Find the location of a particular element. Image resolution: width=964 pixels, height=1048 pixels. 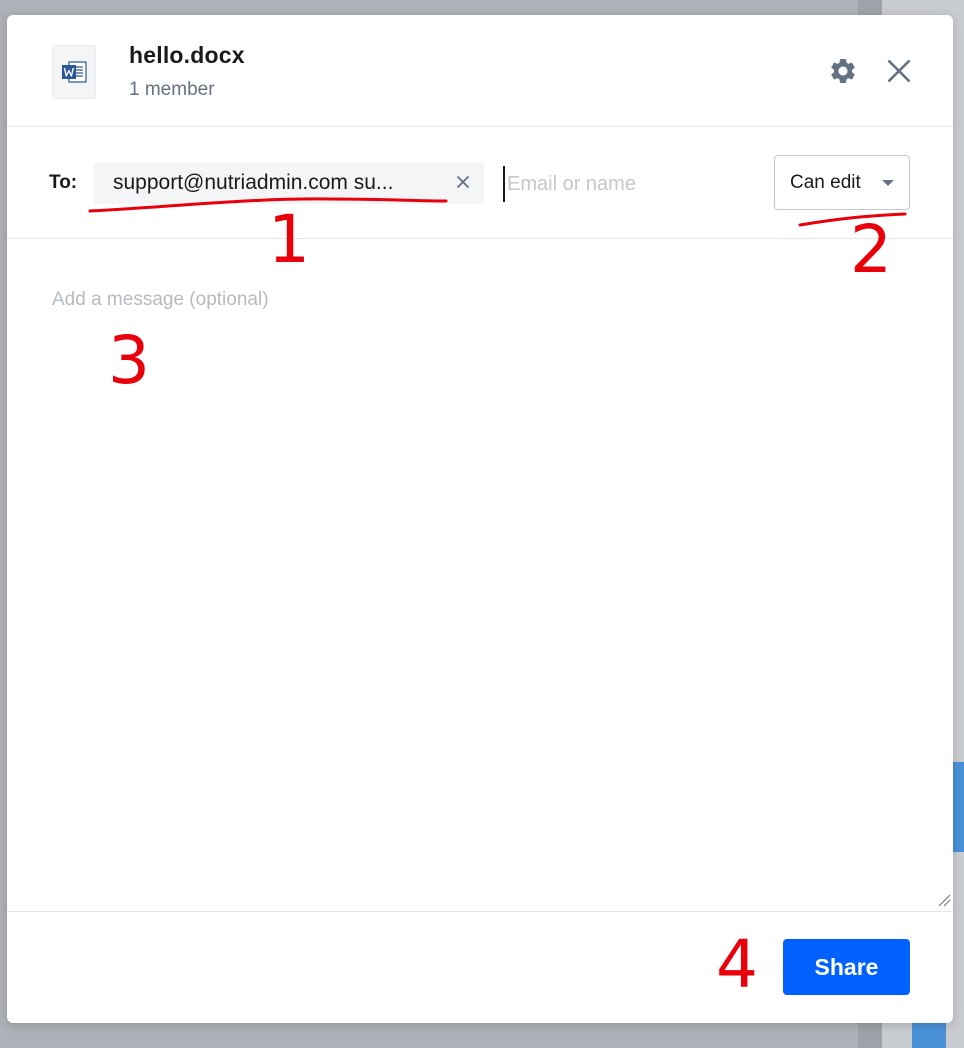

file-name-title: hello.docx is located at coordinates (187, 55).